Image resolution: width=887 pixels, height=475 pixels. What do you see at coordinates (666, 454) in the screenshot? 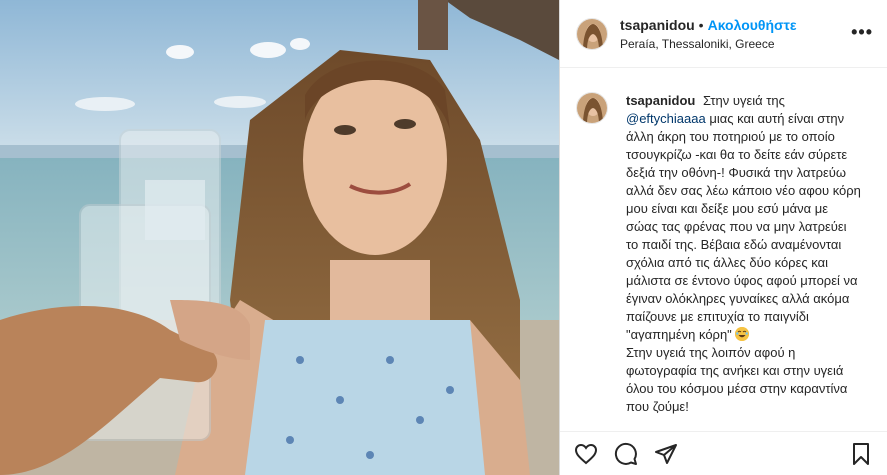
I see `share-icon` at bounding box center [666, 454].